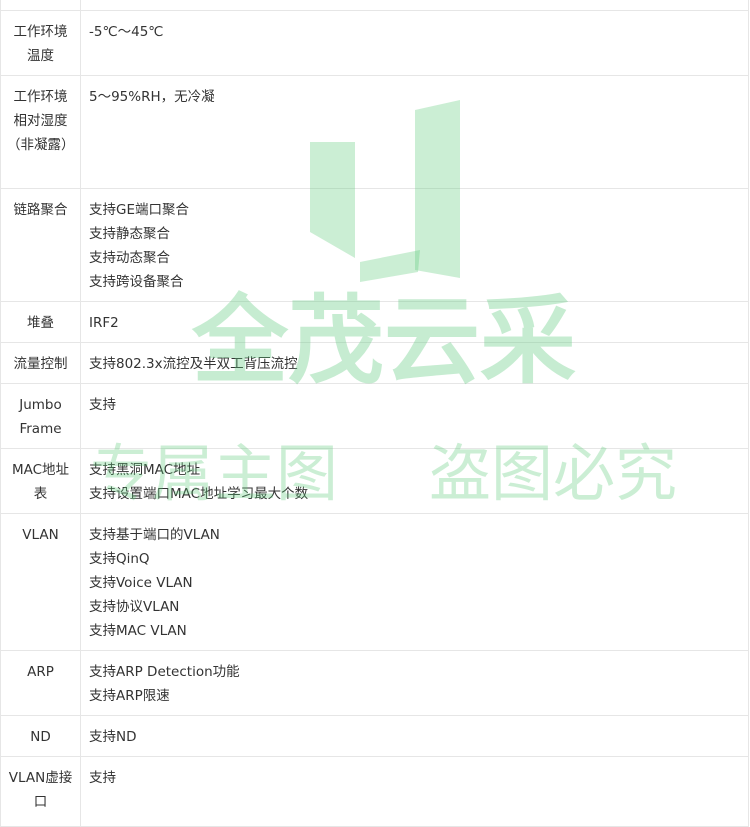 This screenshot has height=827, width=750. I want to click on spec-value-line: 支持黑洞MAC地址, so click(145, 470).